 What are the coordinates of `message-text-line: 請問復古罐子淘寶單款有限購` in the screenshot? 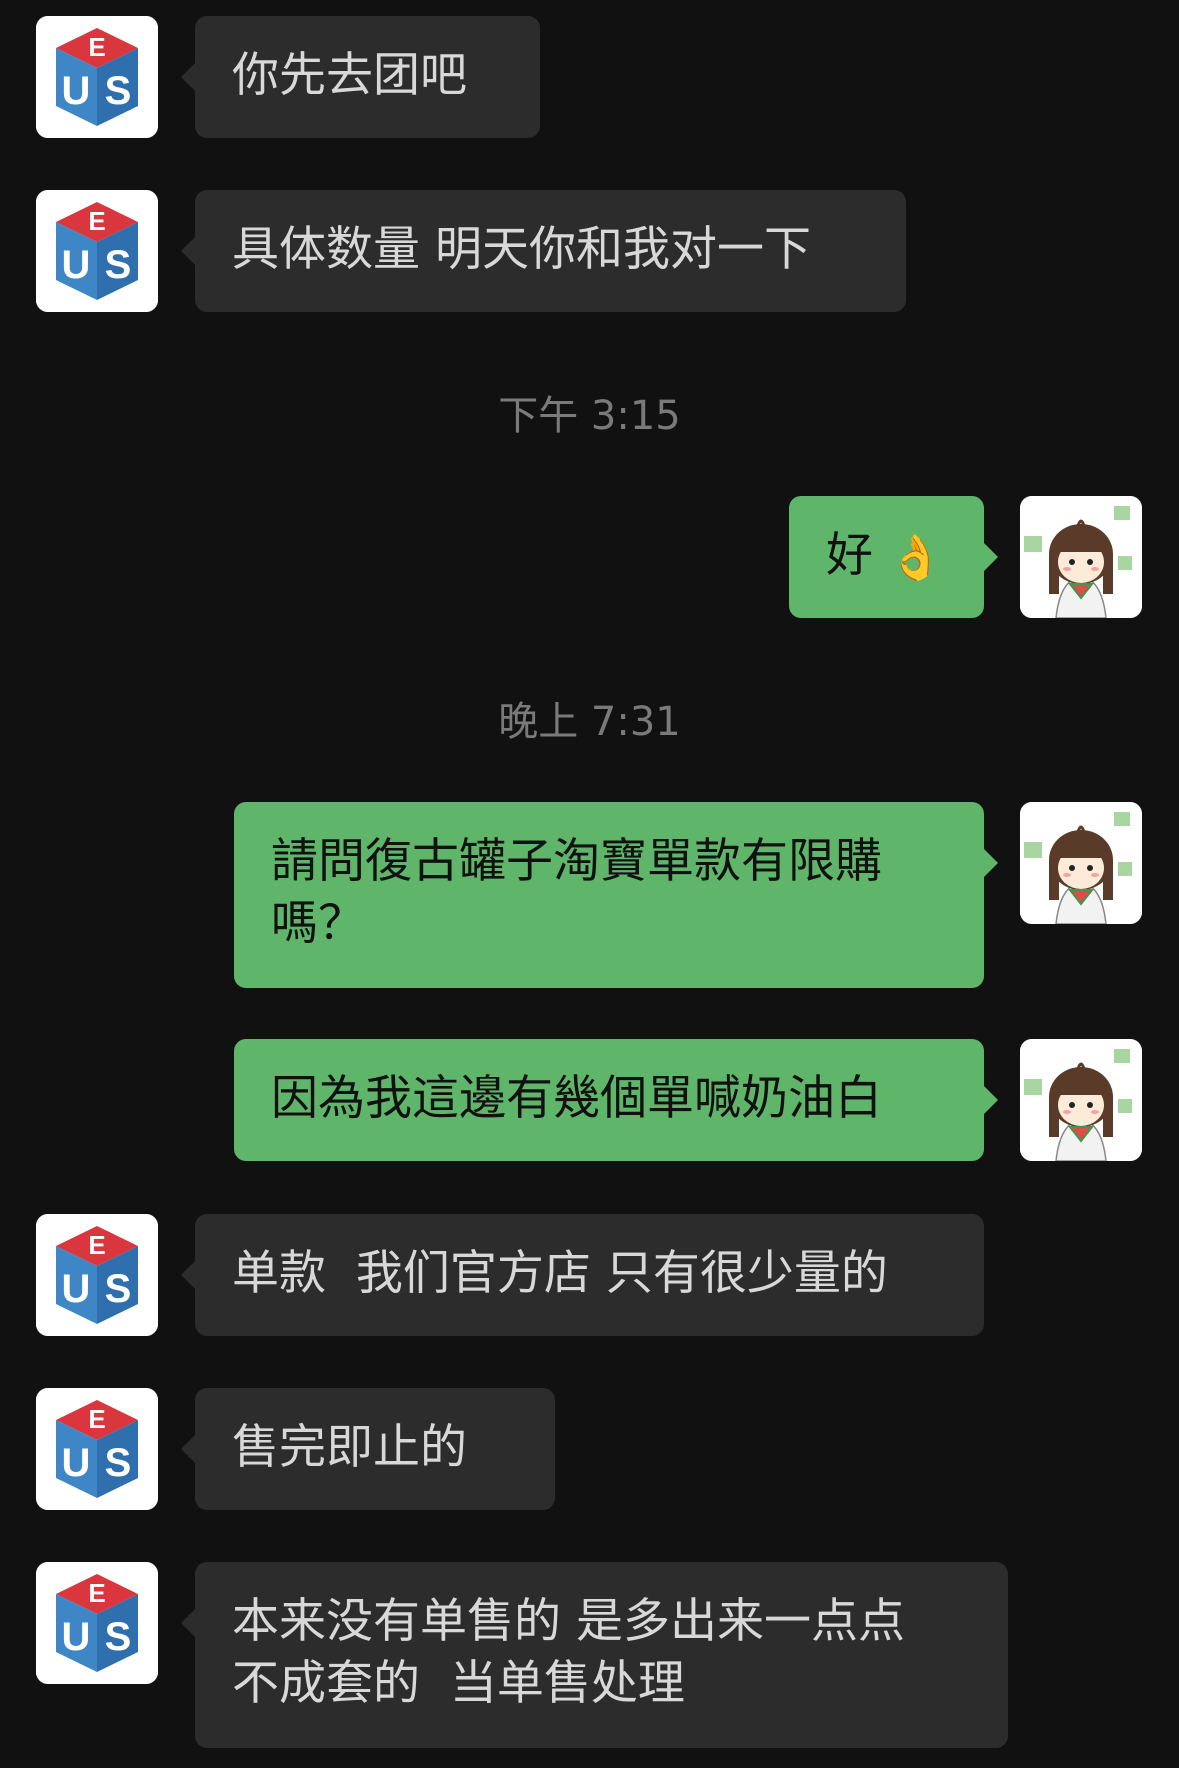 It's located at (576, 861).